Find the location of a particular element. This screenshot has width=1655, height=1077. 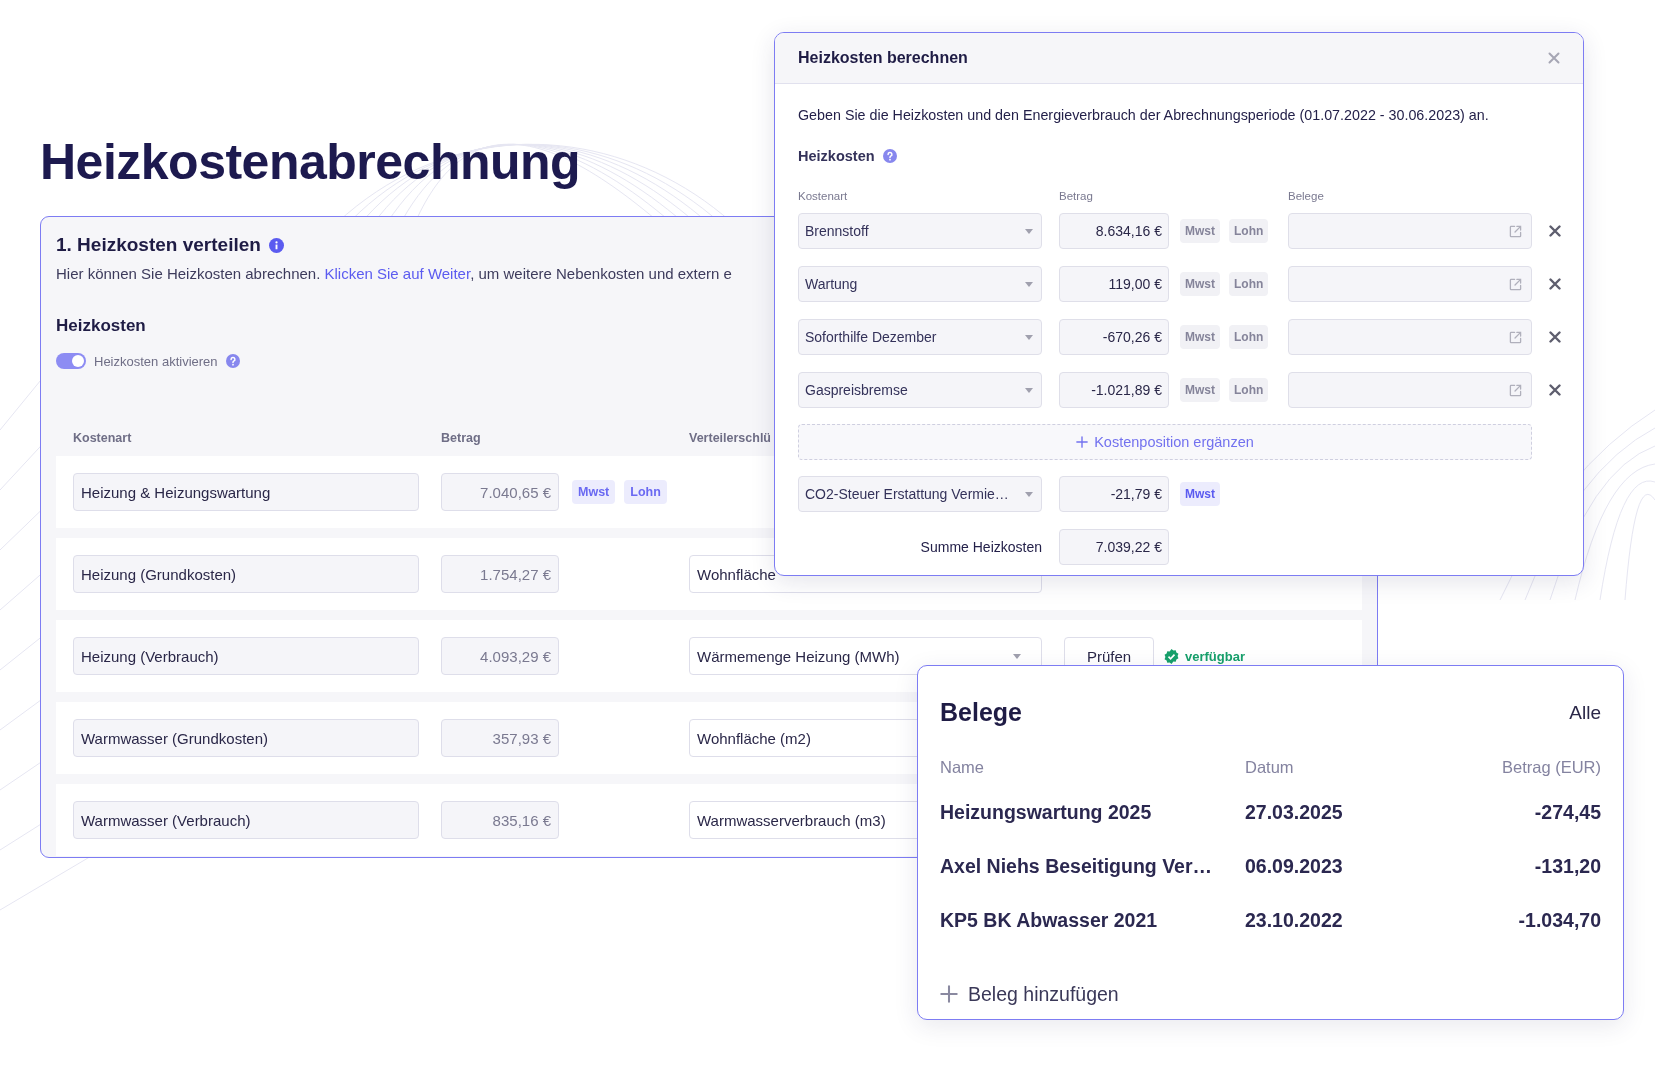

sum-label: Summe Heizkosten is located at coordinates (980, 547).